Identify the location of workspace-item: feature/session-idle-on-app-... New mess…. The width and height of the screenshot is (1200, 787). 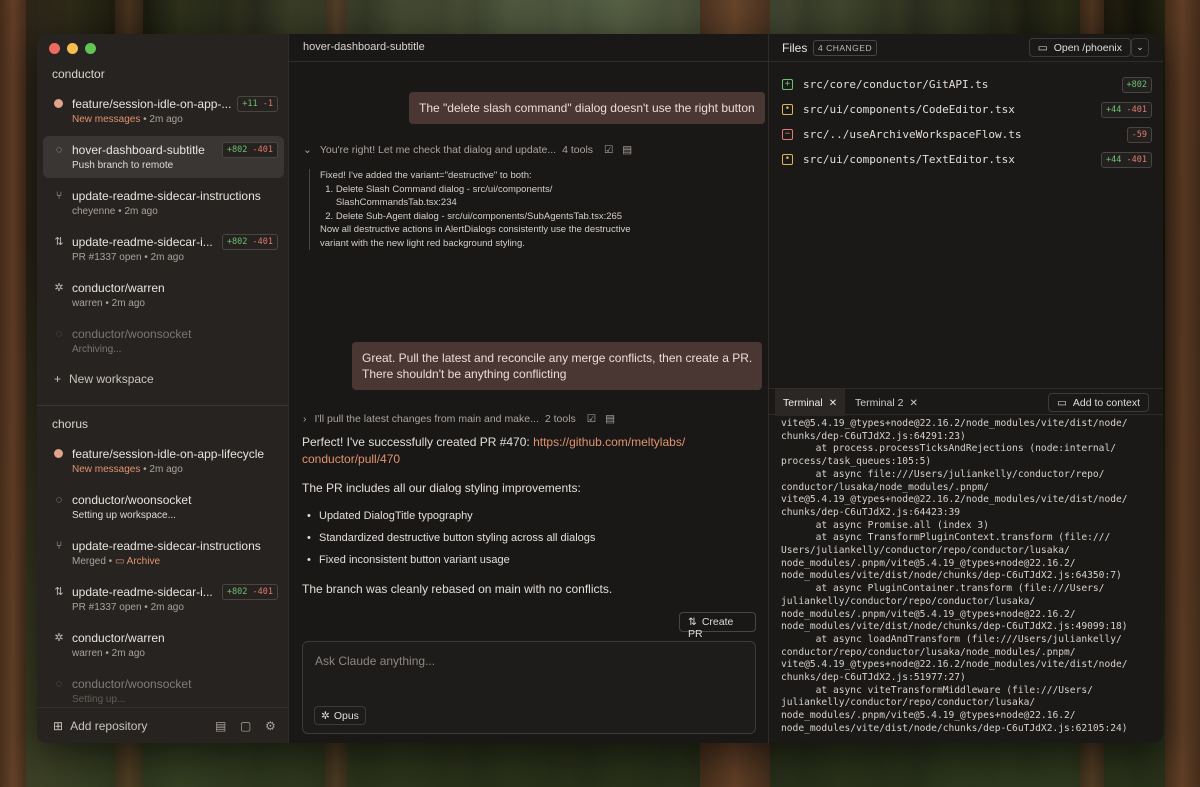
(163, 111).